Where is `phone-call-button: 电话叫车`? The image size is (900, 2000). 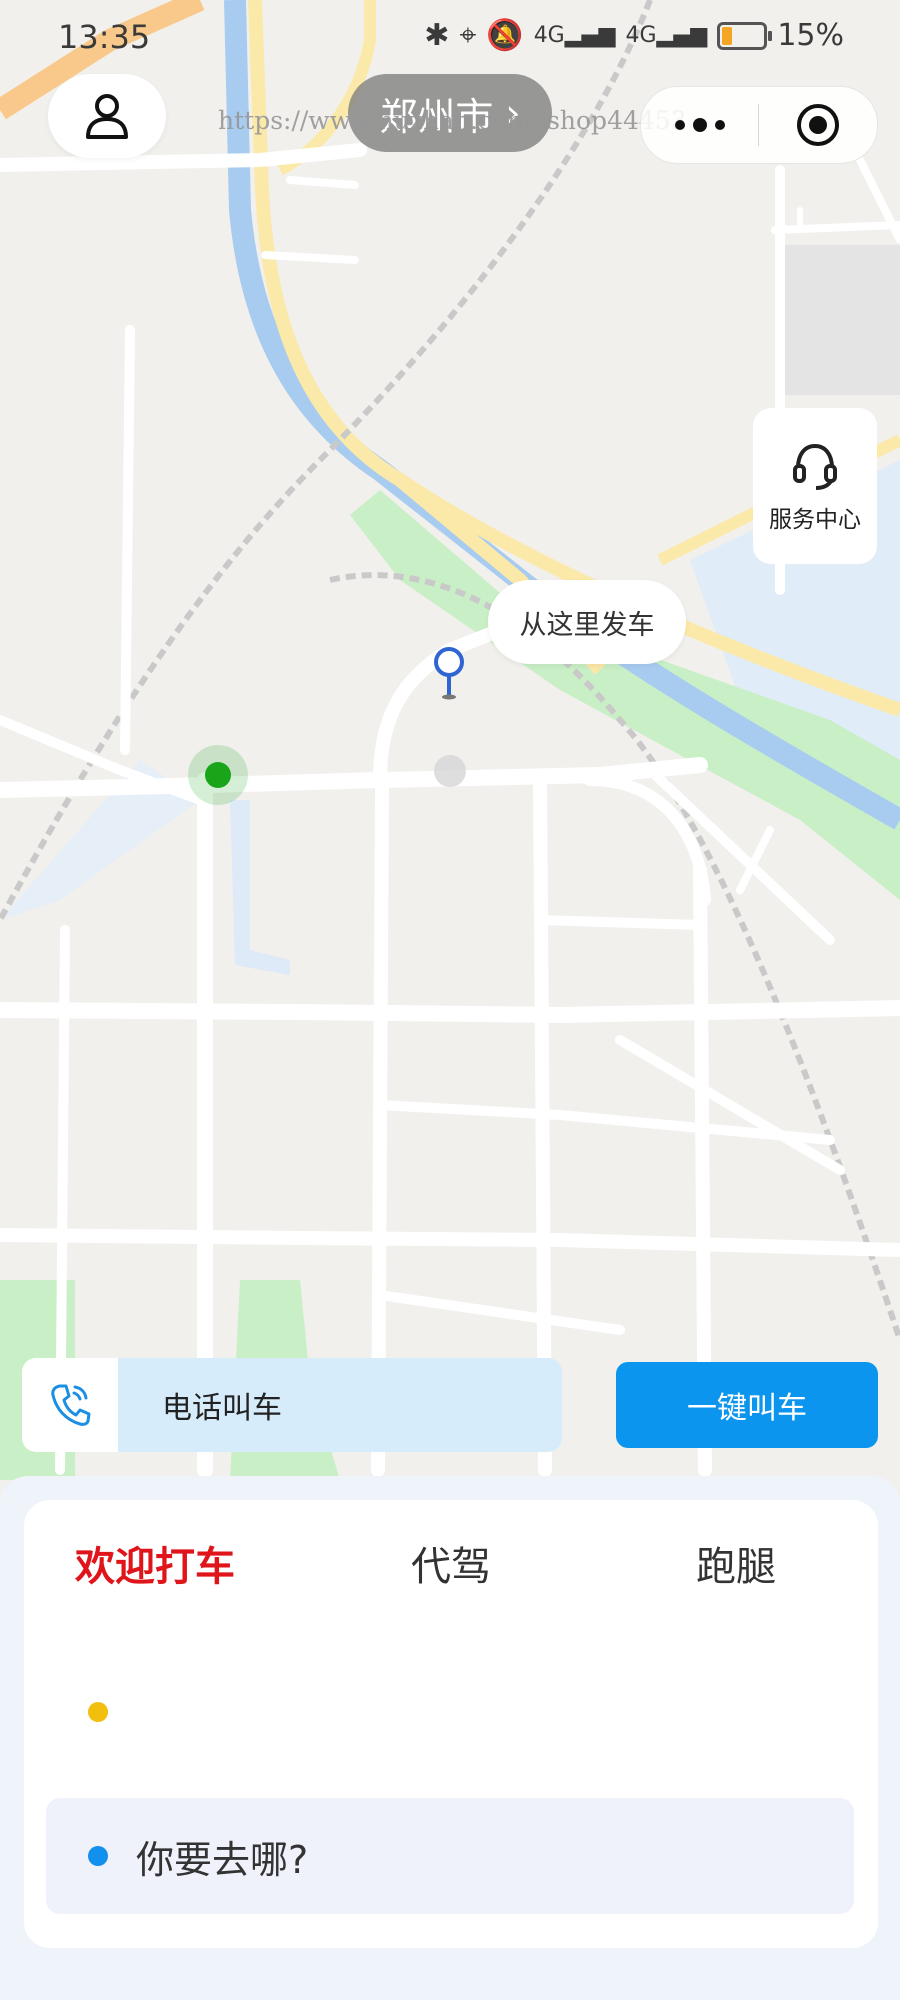 phone-call-button: 电话叫车 is located at coordinates (292, 1405).